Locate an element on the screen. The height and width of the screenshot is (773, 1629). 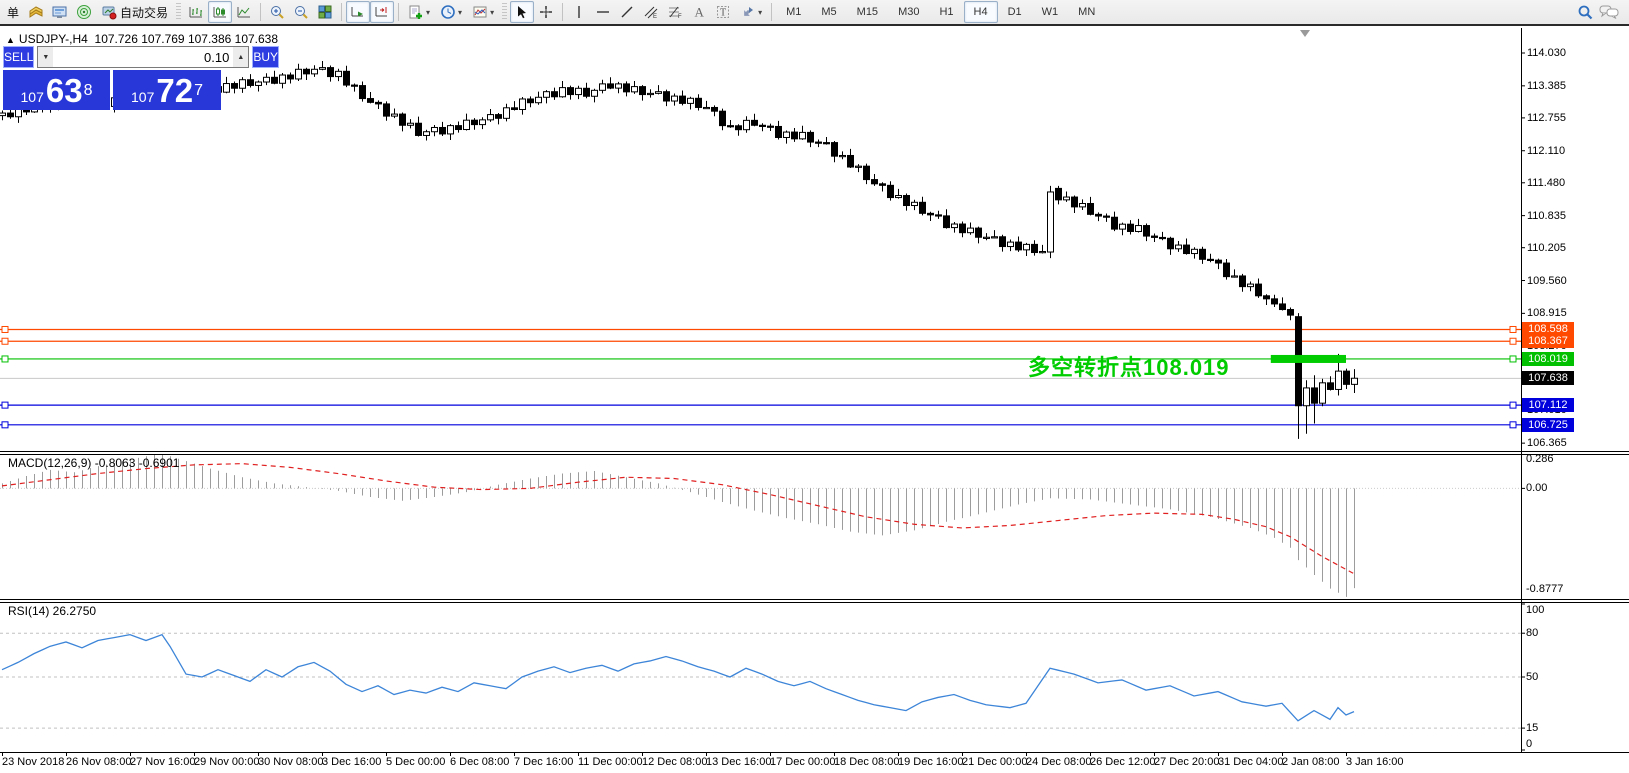
time-axis-label: 21 Dec 00:00 is located at coordinates (995, 762).